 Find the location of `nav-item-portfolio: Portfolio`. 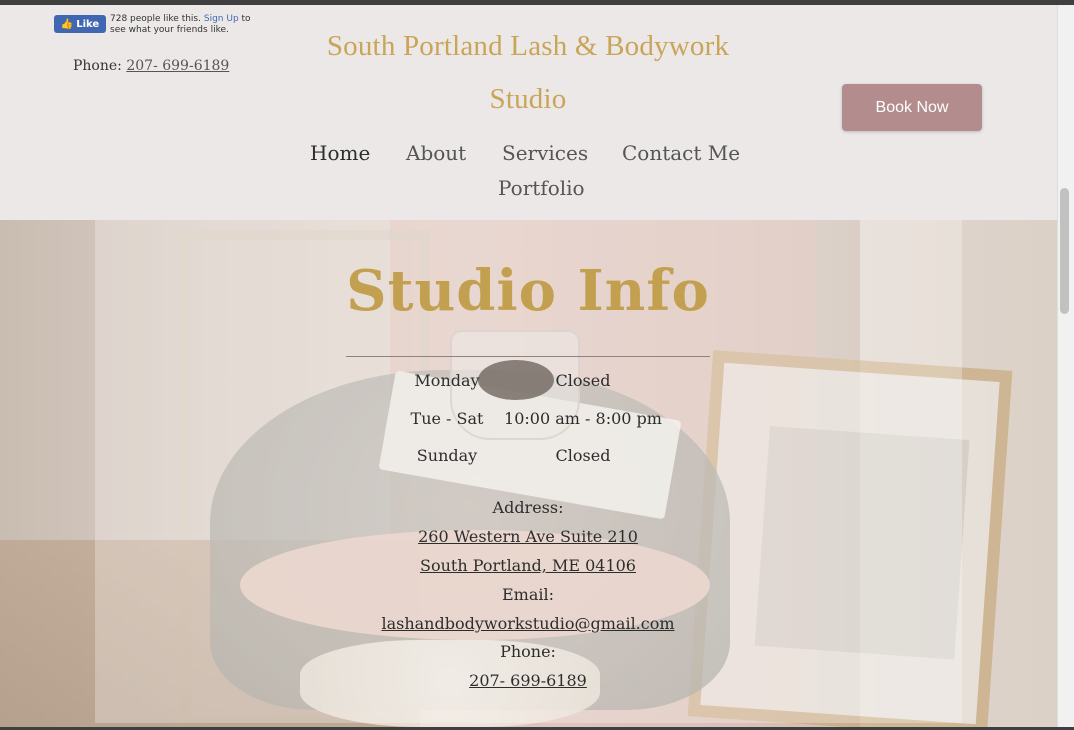

nav-item-portfolio: Portfolio is located at coordinates (541, 188).